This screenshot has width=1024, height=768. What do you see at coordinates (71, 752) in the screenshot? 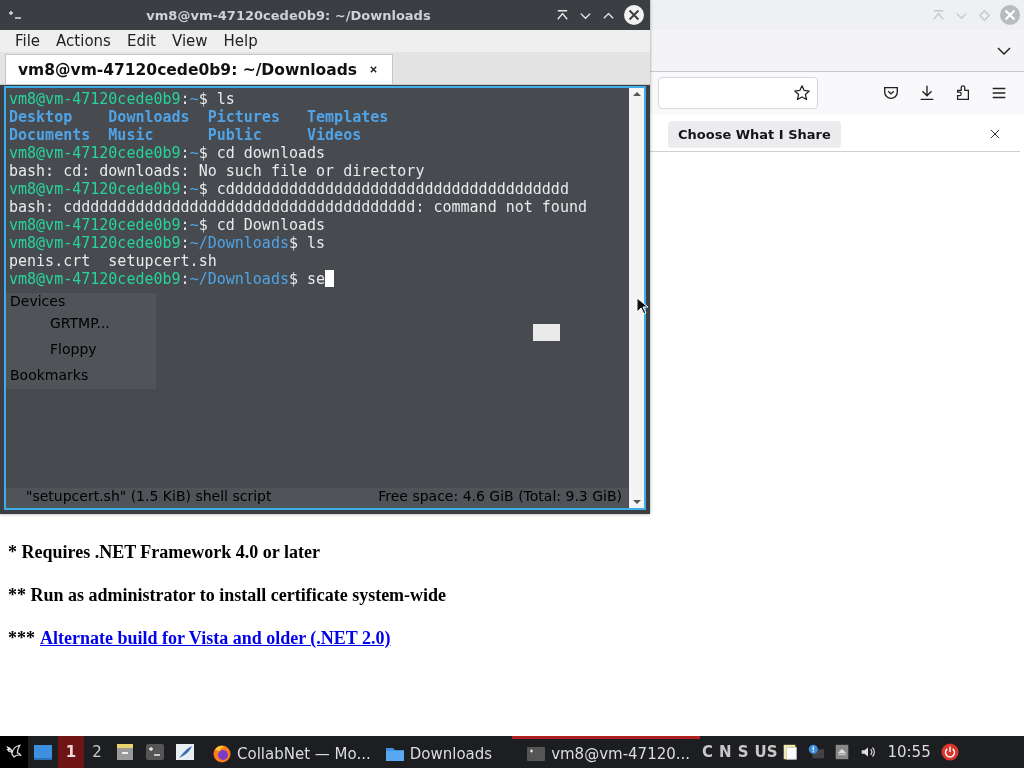
I see `workspace-button: 1` at bounding box center [71, 752].